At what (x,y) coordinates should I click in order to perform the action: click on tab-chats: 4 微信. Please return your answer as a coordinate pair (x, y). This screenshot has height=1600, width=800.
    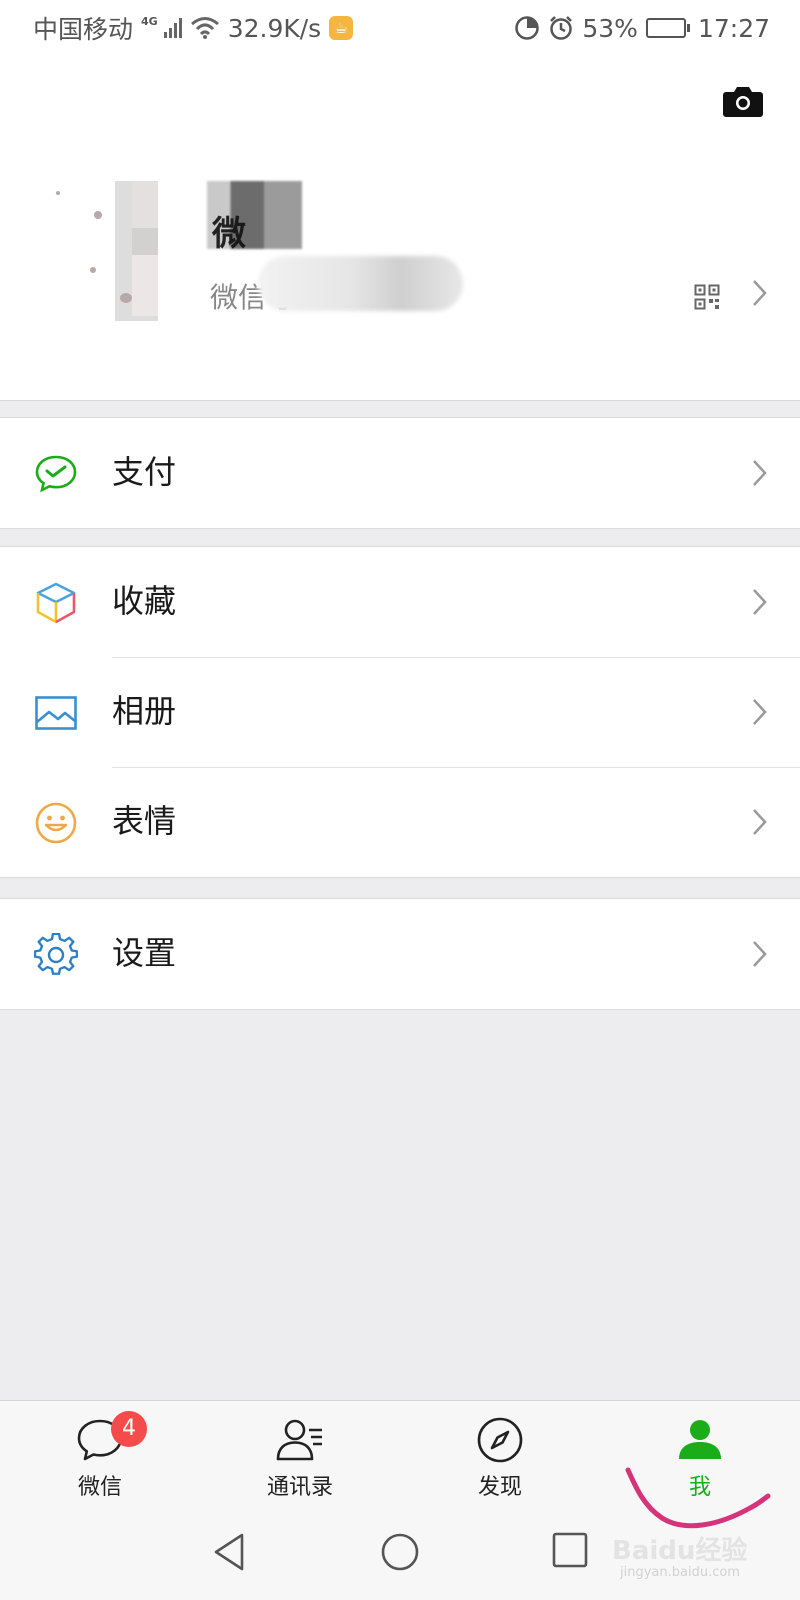
    Looking at the image, I should click on (100, 1456).